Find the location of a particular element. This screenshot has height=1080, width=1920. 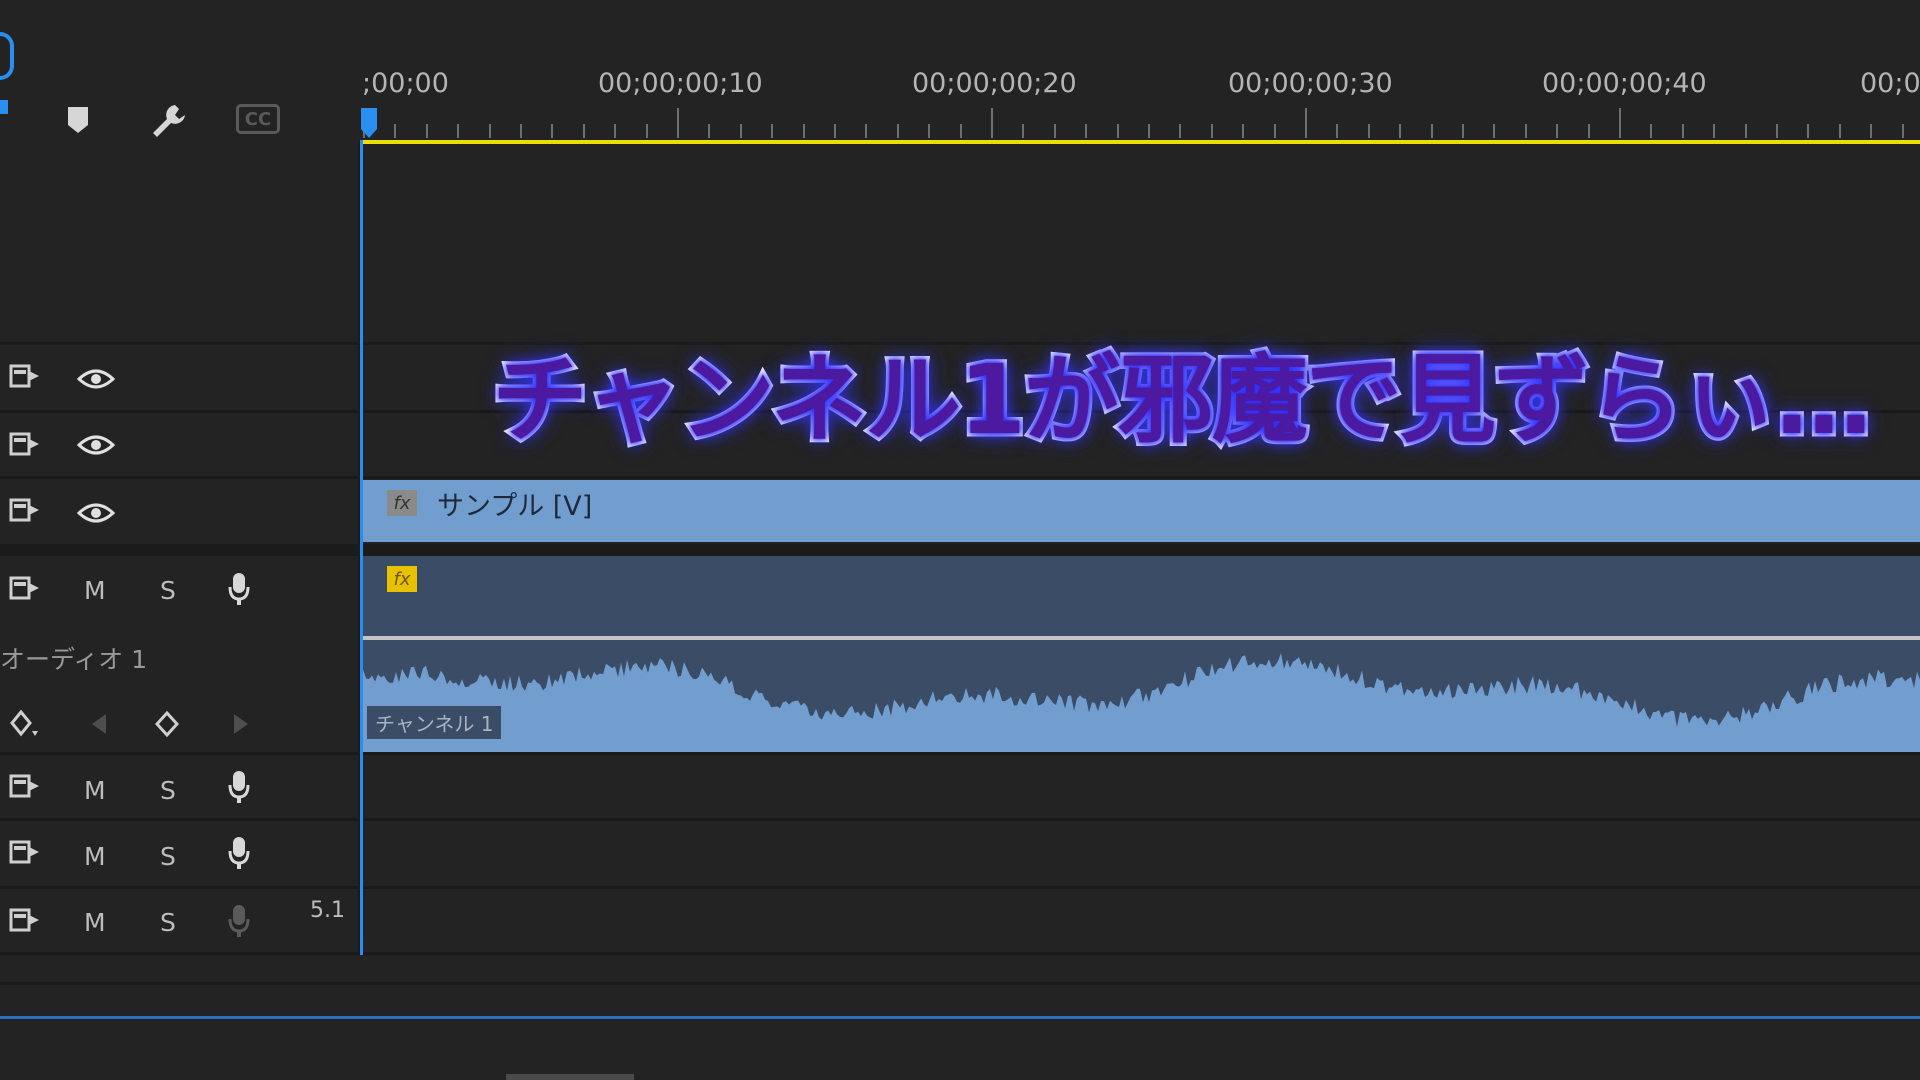

audio-track-name: オーディオ 1 is located at coordinates (74, 659).